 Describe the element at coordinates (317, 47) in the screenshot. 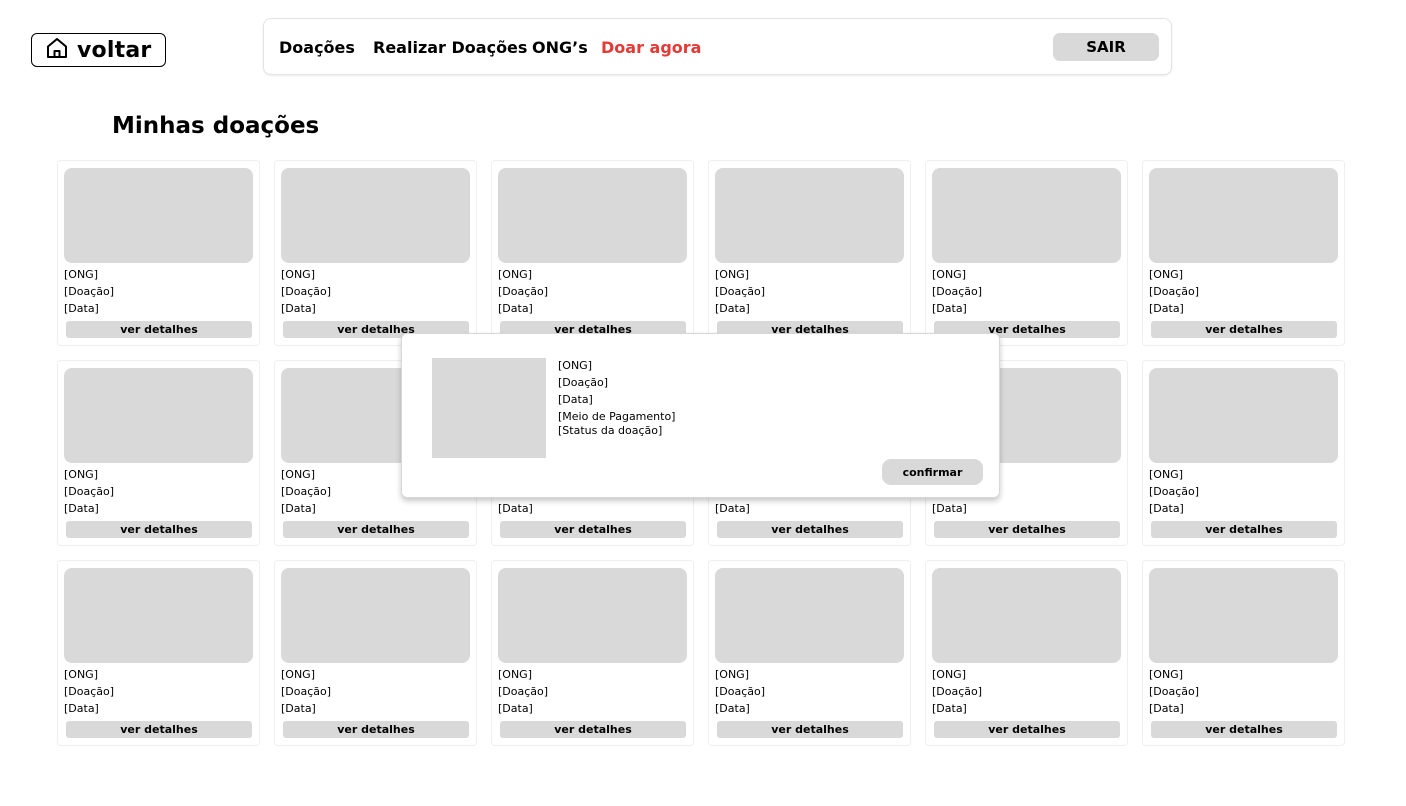

I see `nav-link-doacoes: Doações` at that location.